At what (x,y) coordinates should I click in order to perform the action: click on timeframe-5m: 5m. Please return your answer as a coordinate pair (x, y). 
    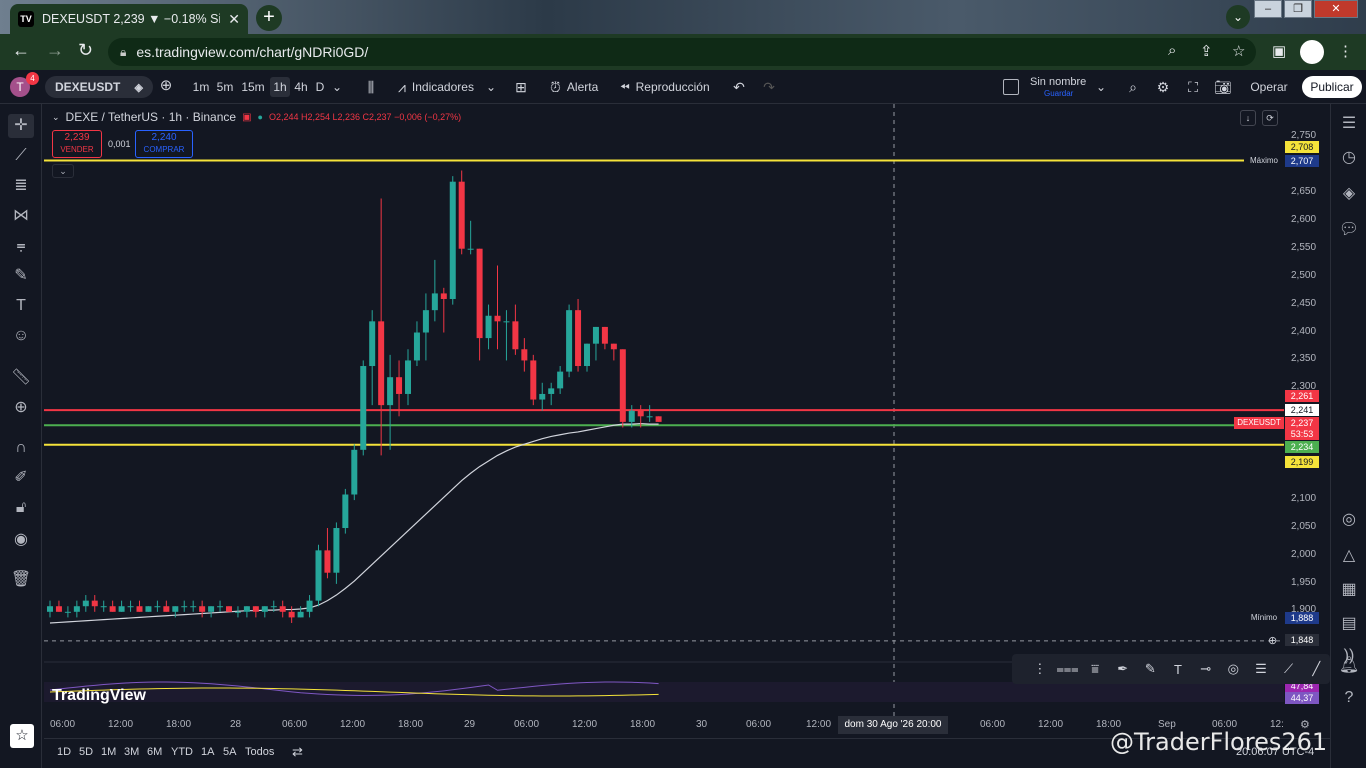
    Looking at the image, I should click on (225, 87).